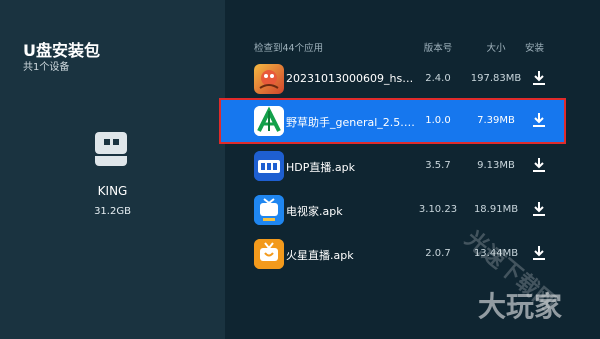  Describe the element at coordinates (112, 211) in the screenshot. I see `device-size: 31.2GB` at that location.